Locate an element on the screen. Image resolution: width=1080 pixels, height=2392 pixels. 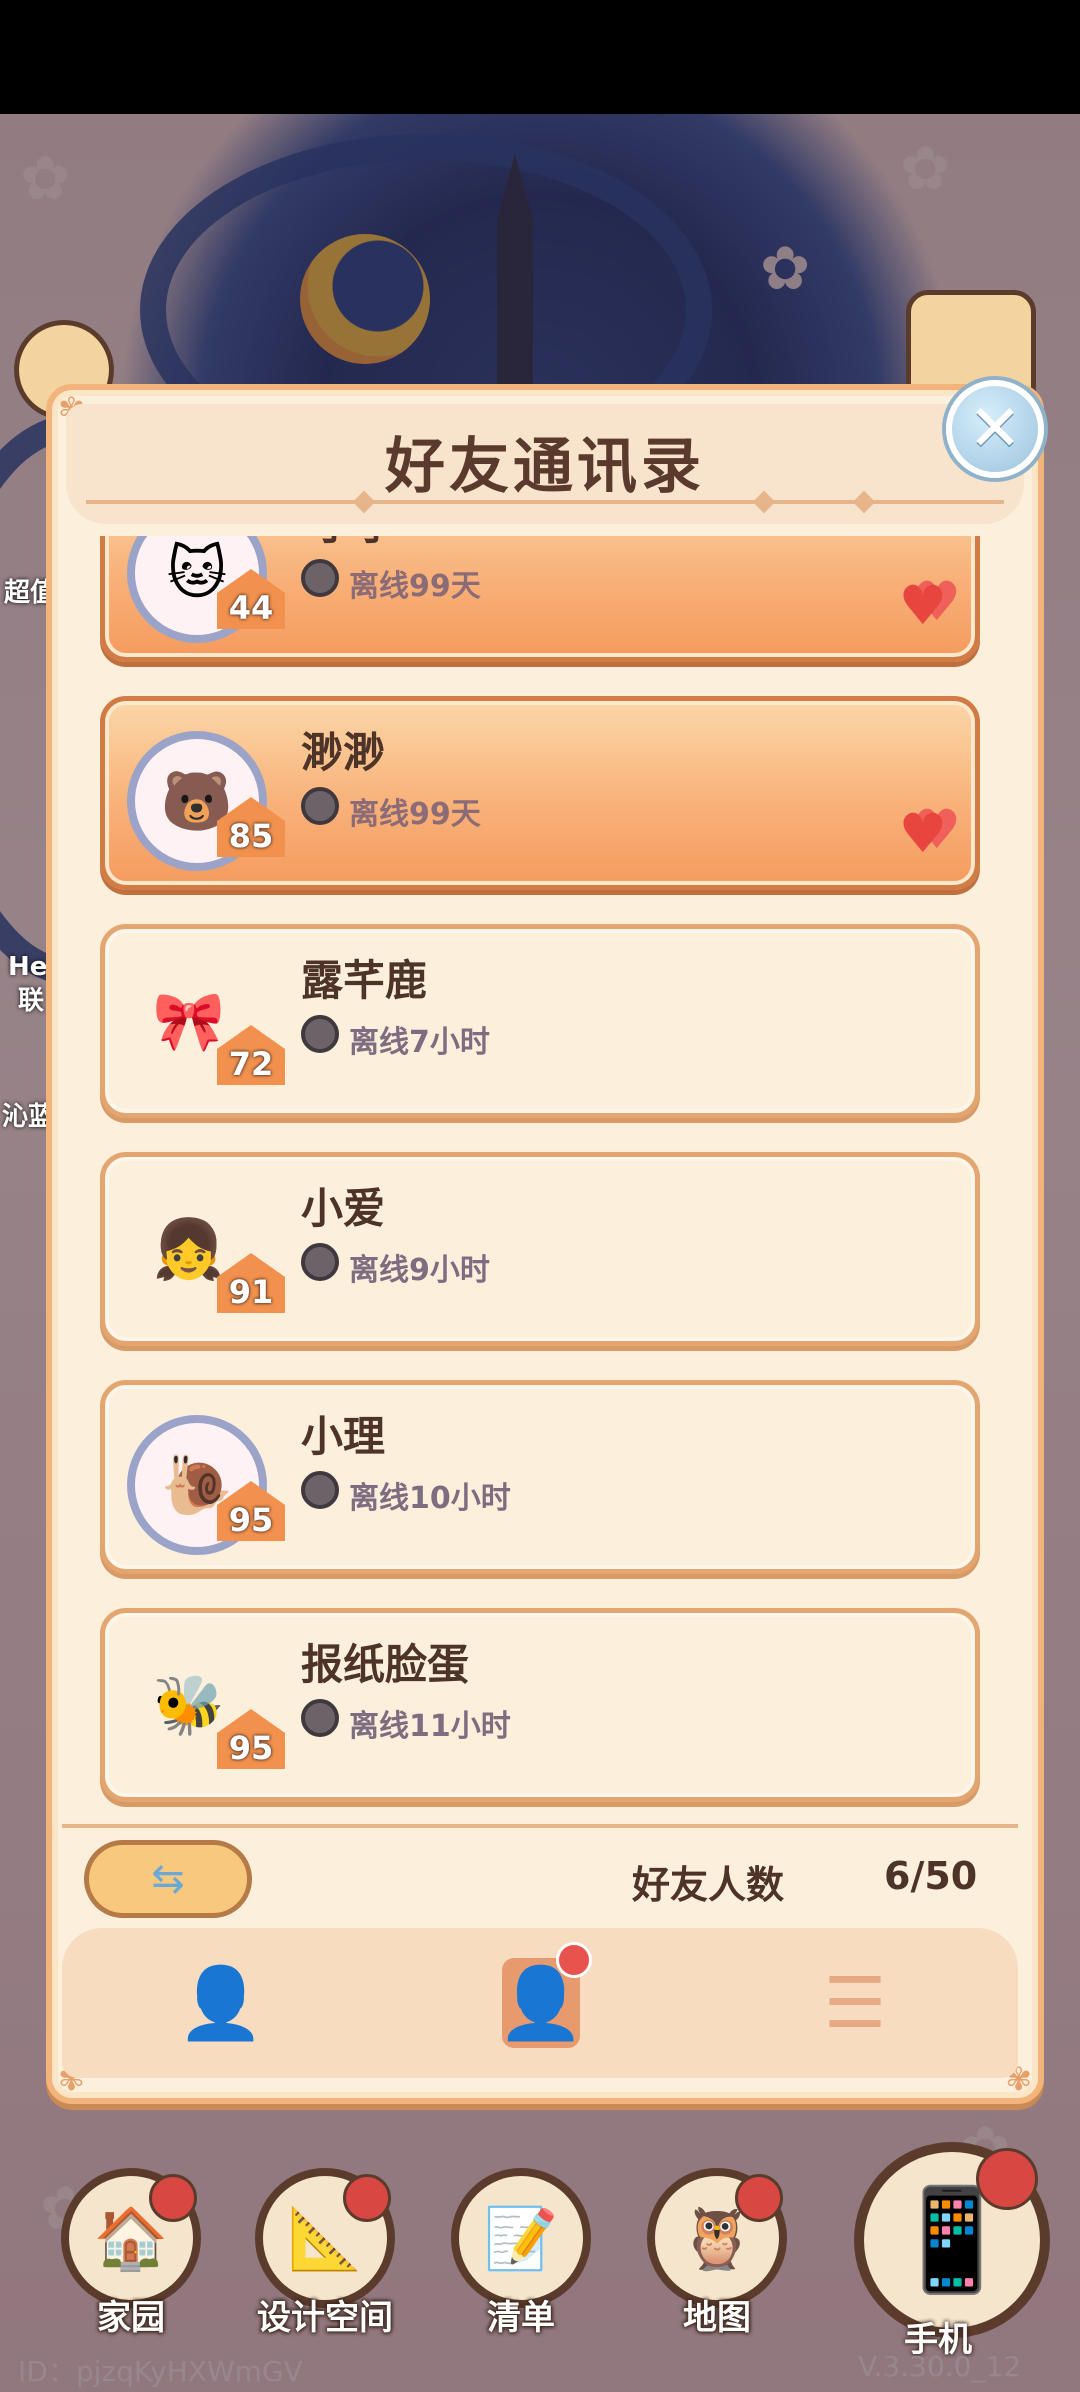
friend-card: 🐱 44 可可 离线99天 ♥ is located at coordinates (540, 599).